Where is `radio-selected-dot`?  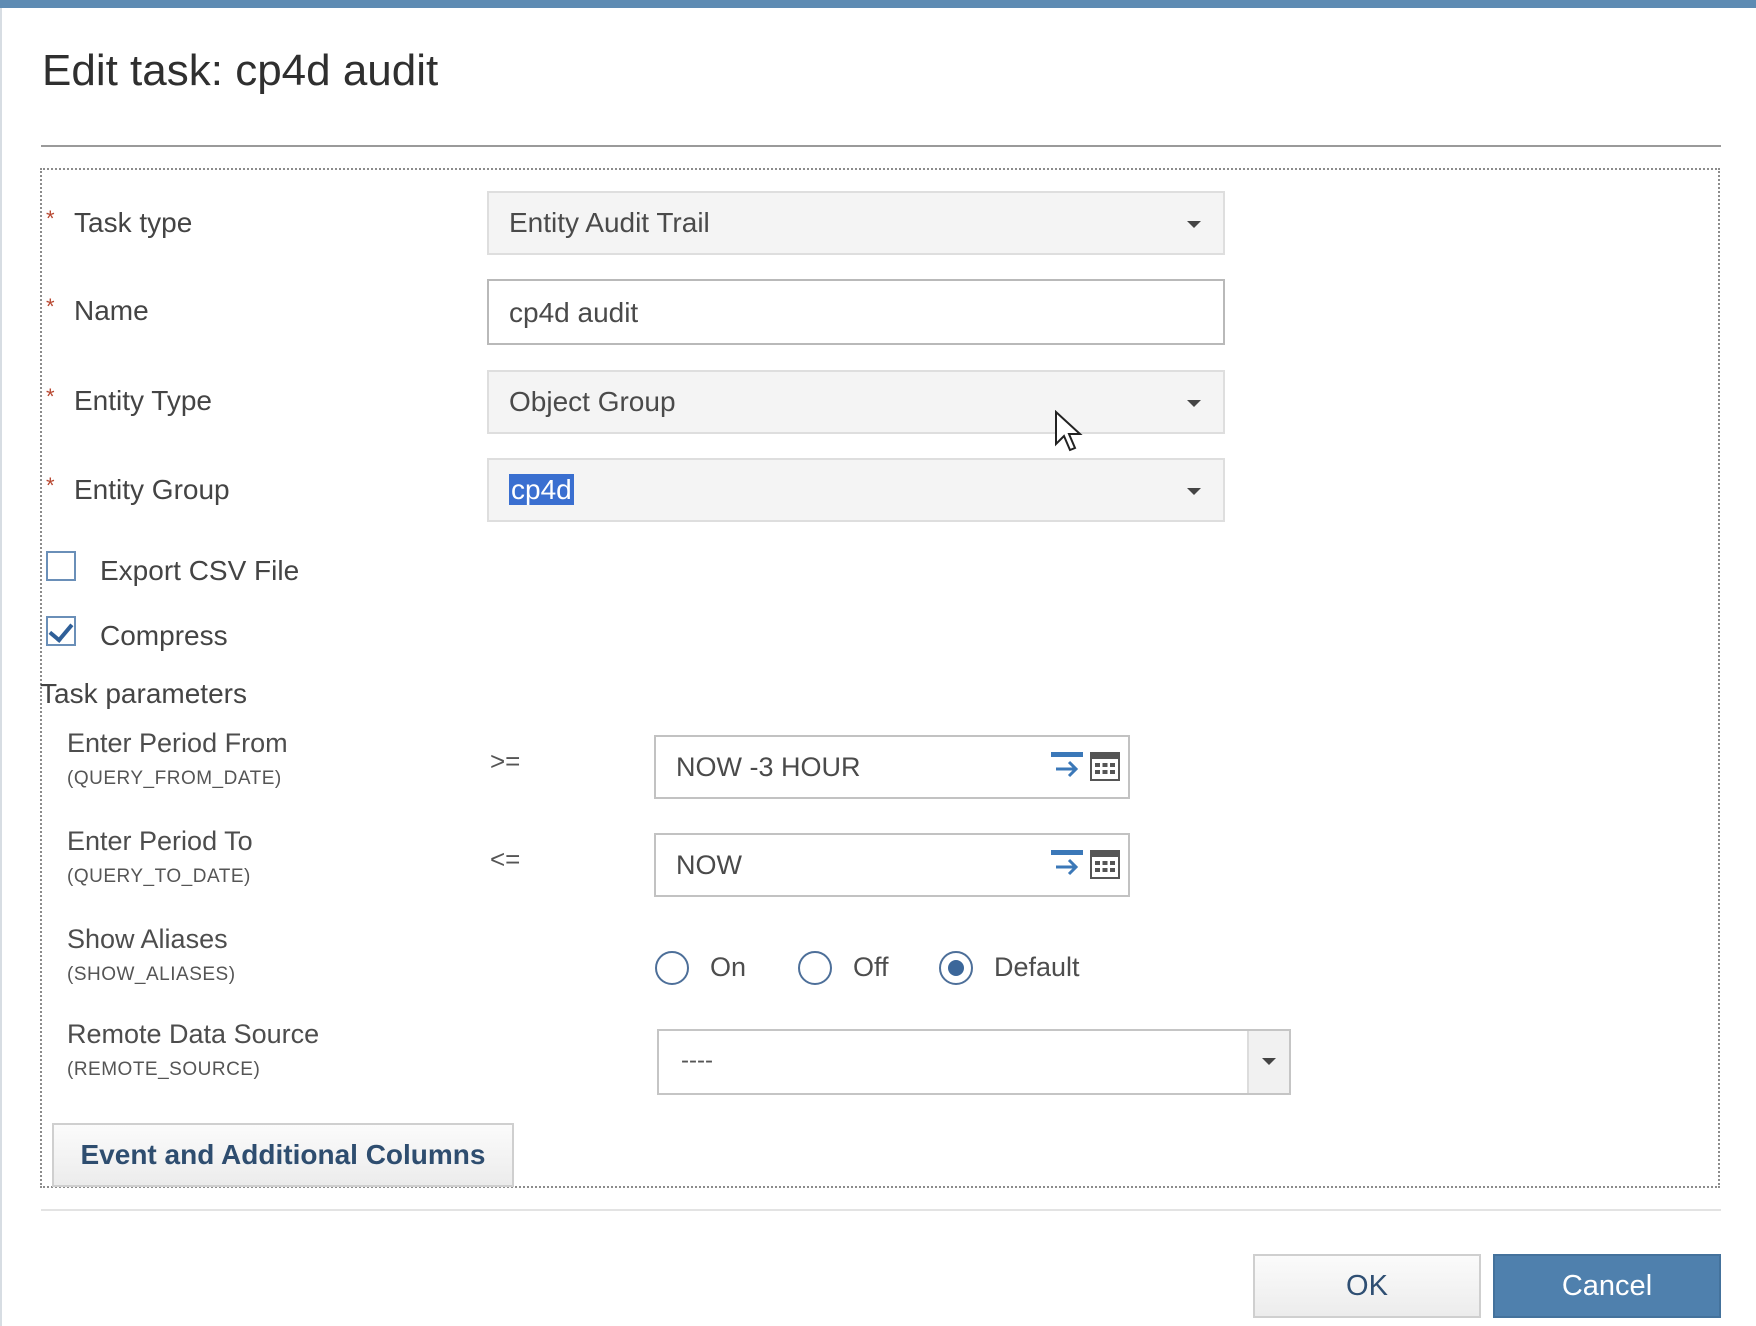
radio-selected-dot is located at coordinates (956, 968).